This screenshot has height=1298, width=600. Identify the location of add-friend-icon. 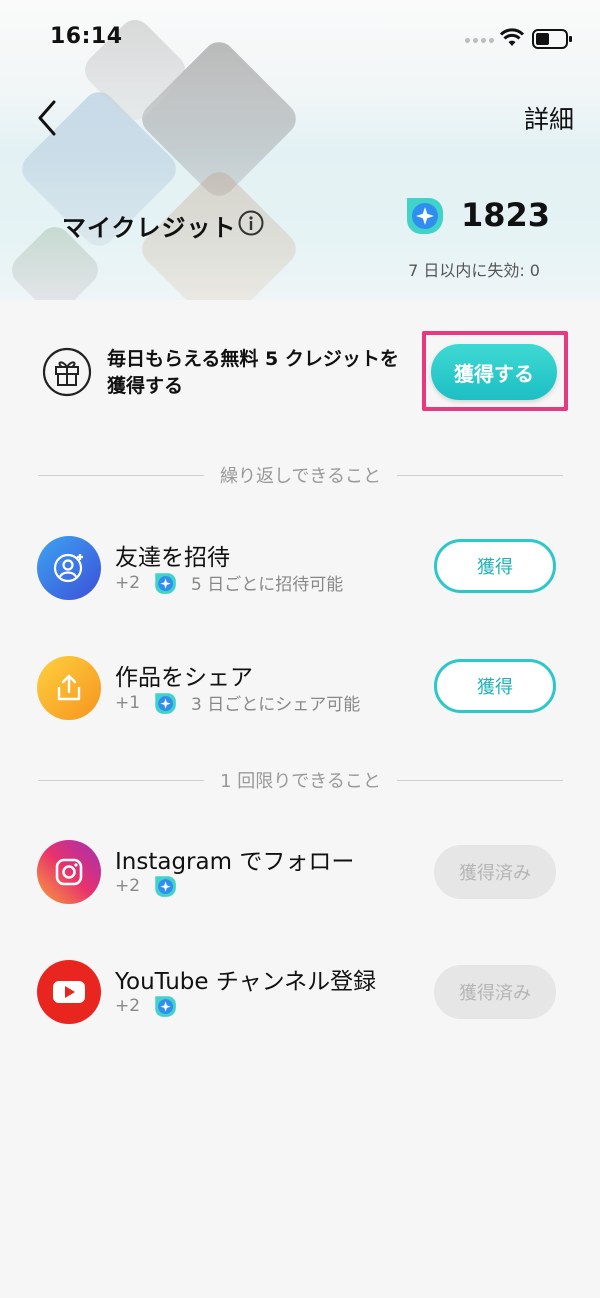
(69, 568).